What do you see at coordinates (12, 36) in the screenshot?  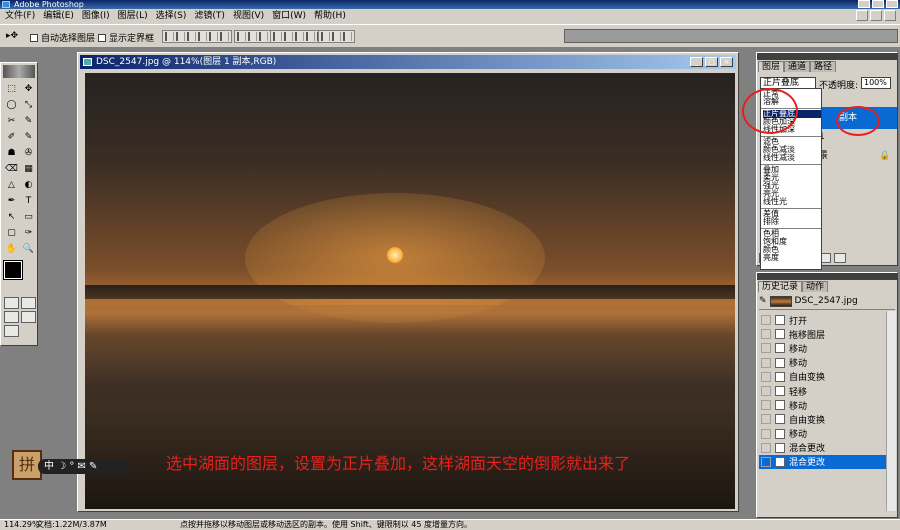 I see `move-tool-icon: ▸✥` at bounding box center [12, 36].